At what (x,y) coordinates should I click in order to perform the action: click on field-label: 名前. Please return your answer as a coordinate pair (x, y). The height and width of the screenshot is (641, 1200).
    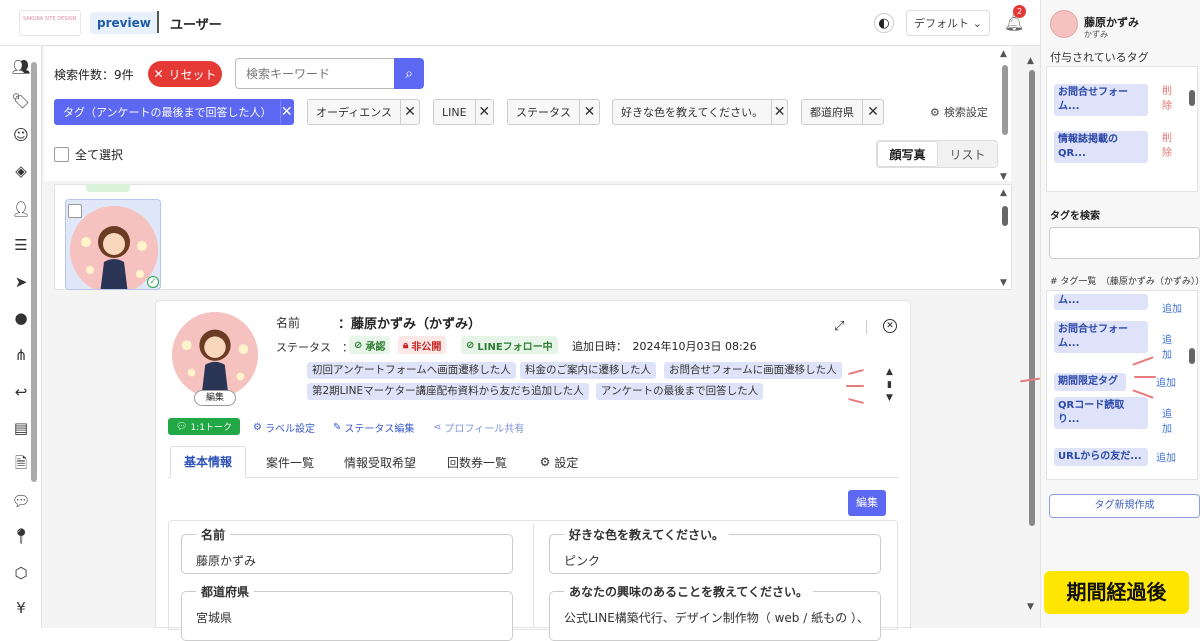
    Looking at the image, I should click on (213, 534).